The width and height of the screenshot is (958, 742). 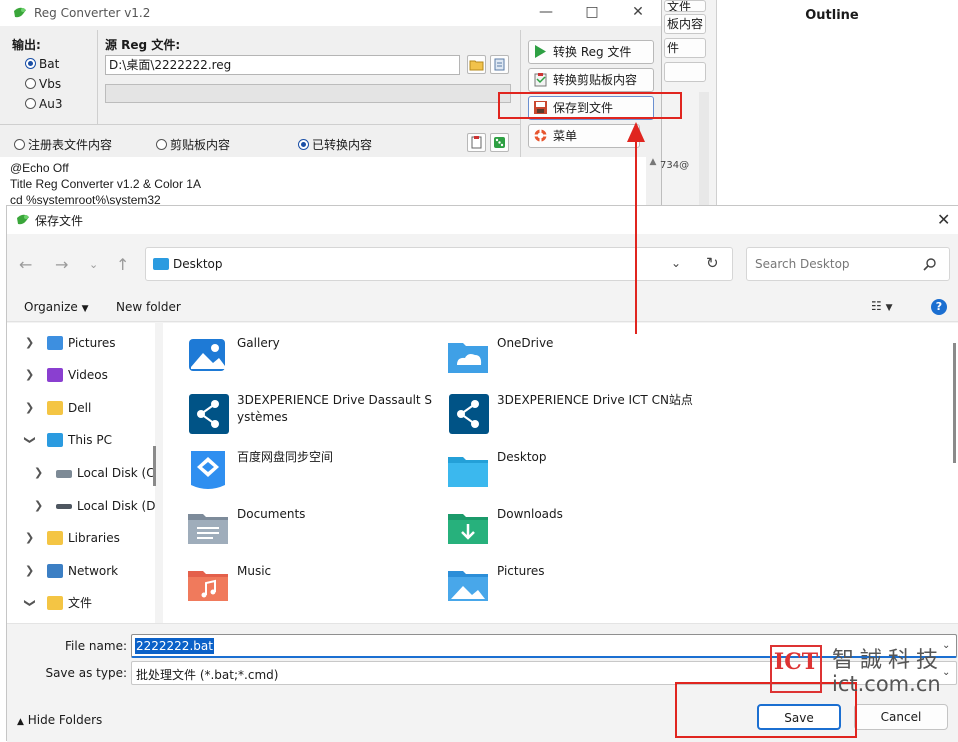 I want to click on nav-item-libraries: ❯ Libraries, so click(x=80, y=538).